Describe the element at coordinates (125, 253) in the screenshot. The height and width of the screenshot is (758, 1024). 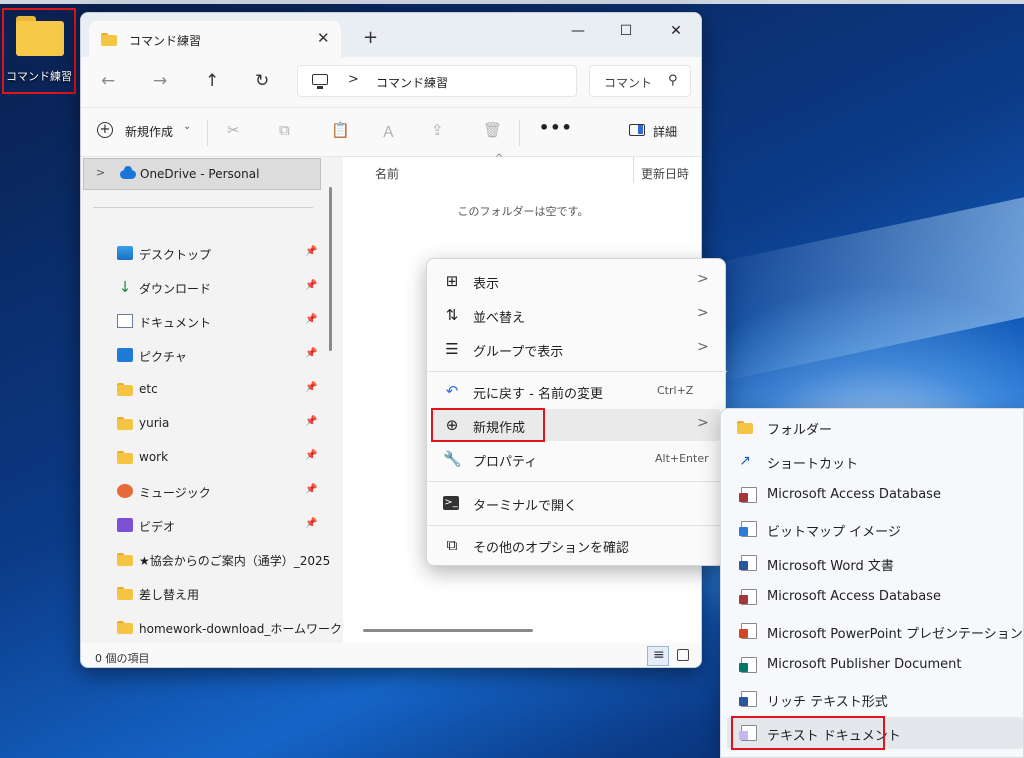
I see `desktop-icon` at that location.